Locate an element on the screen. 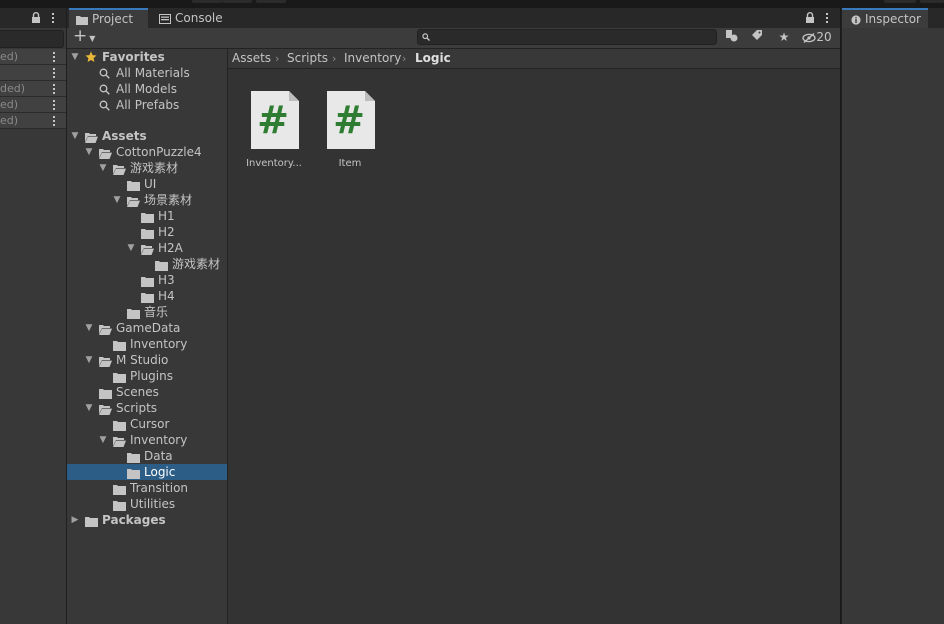 The width and height of the screenshot is (944, 624). hidden-packages-toggle: 20 is located at coordinates (817, 37).